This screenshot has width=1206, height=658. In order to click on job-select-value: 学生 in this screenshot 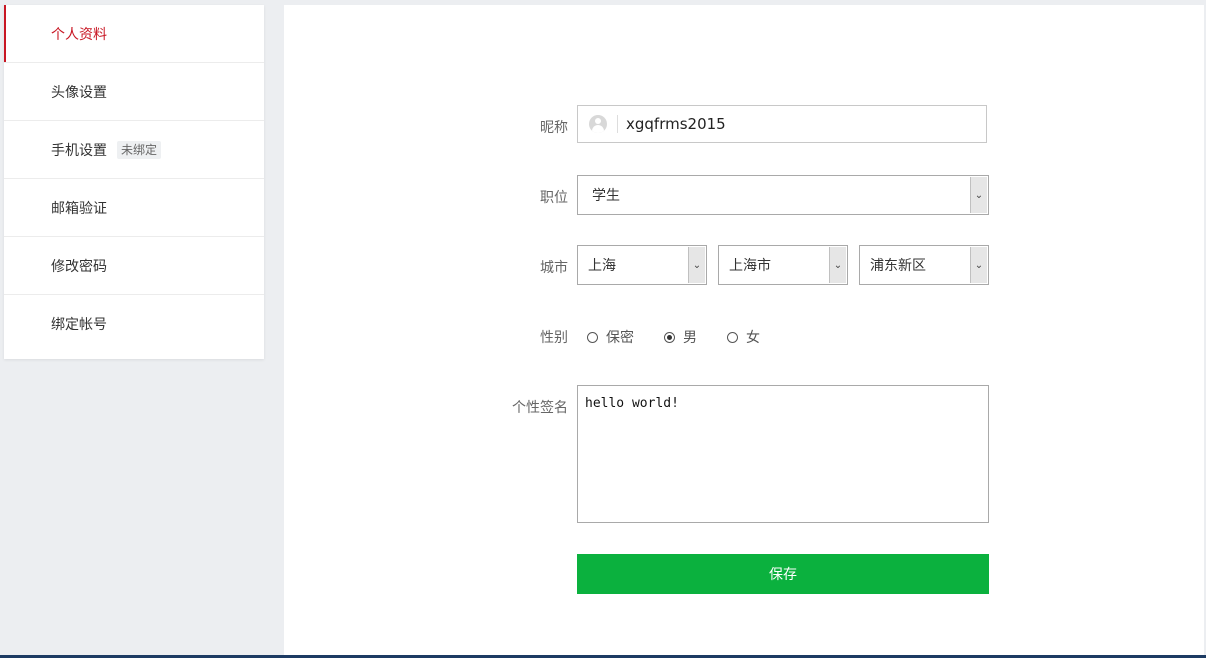, I will do `click(606, 196)`.